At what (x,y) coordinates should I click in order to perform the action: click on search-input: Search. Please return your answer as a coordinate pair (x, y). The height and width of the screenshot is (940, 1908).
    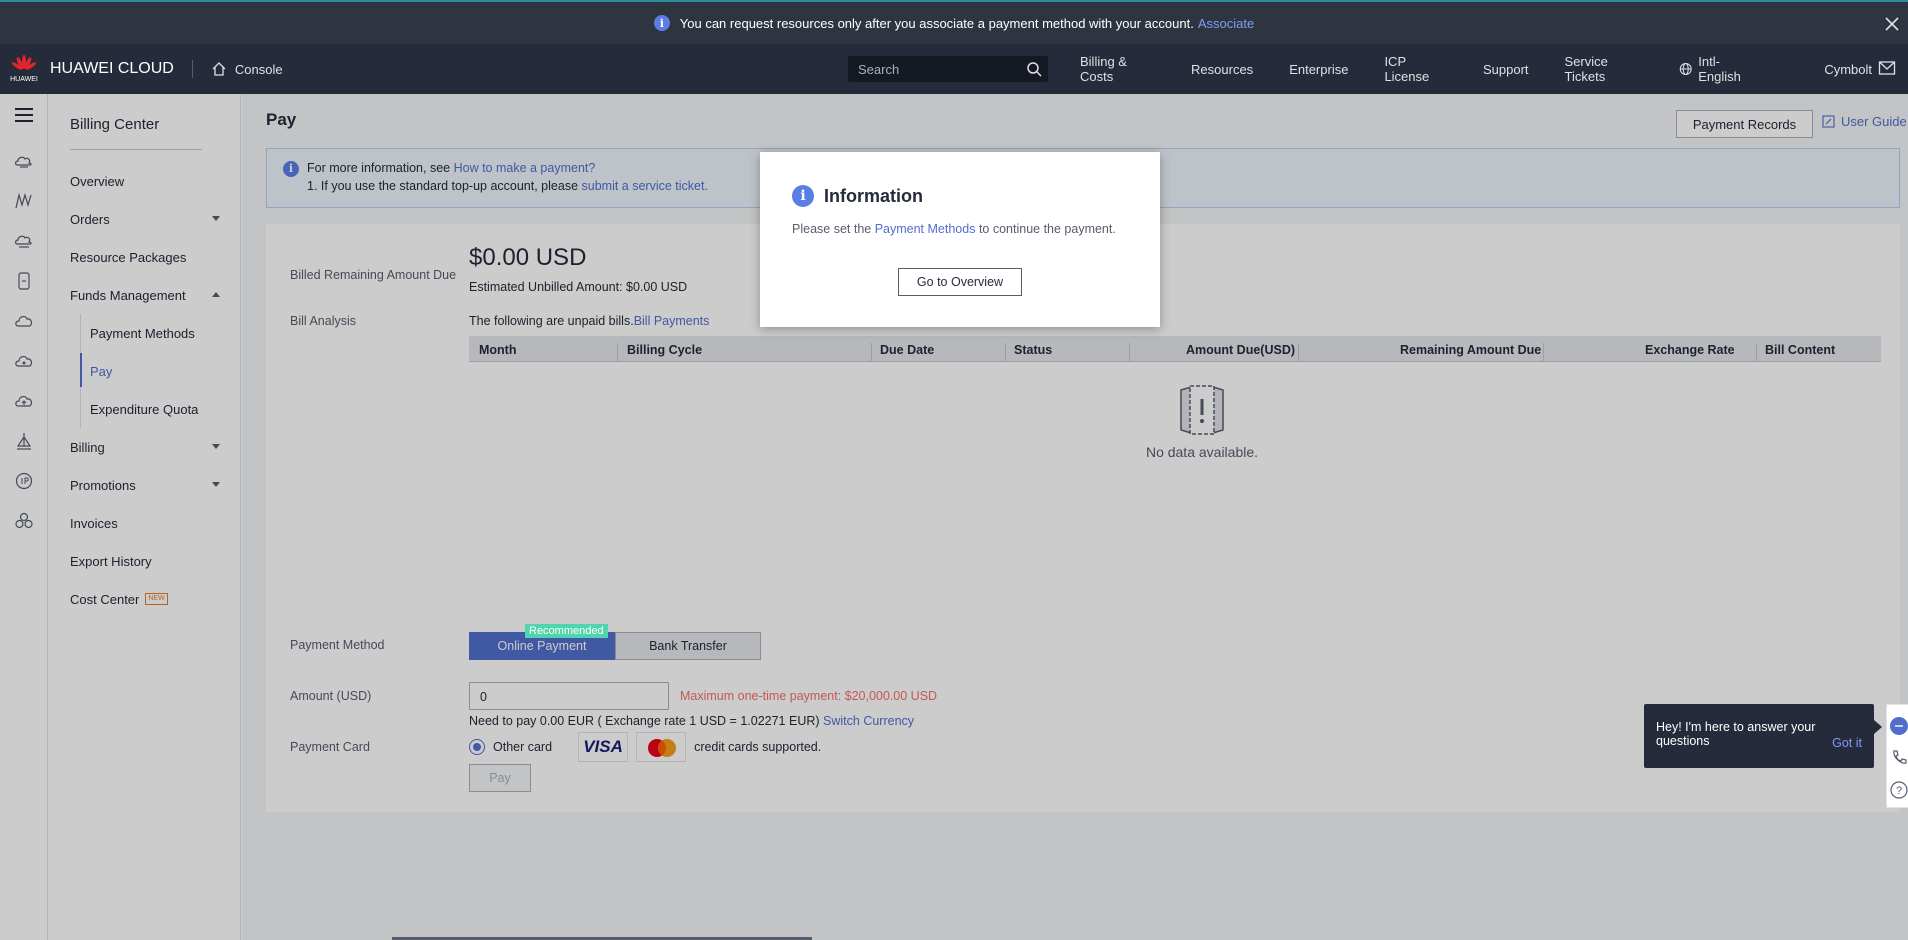
    Looking at the image, I should click on (948, 69).